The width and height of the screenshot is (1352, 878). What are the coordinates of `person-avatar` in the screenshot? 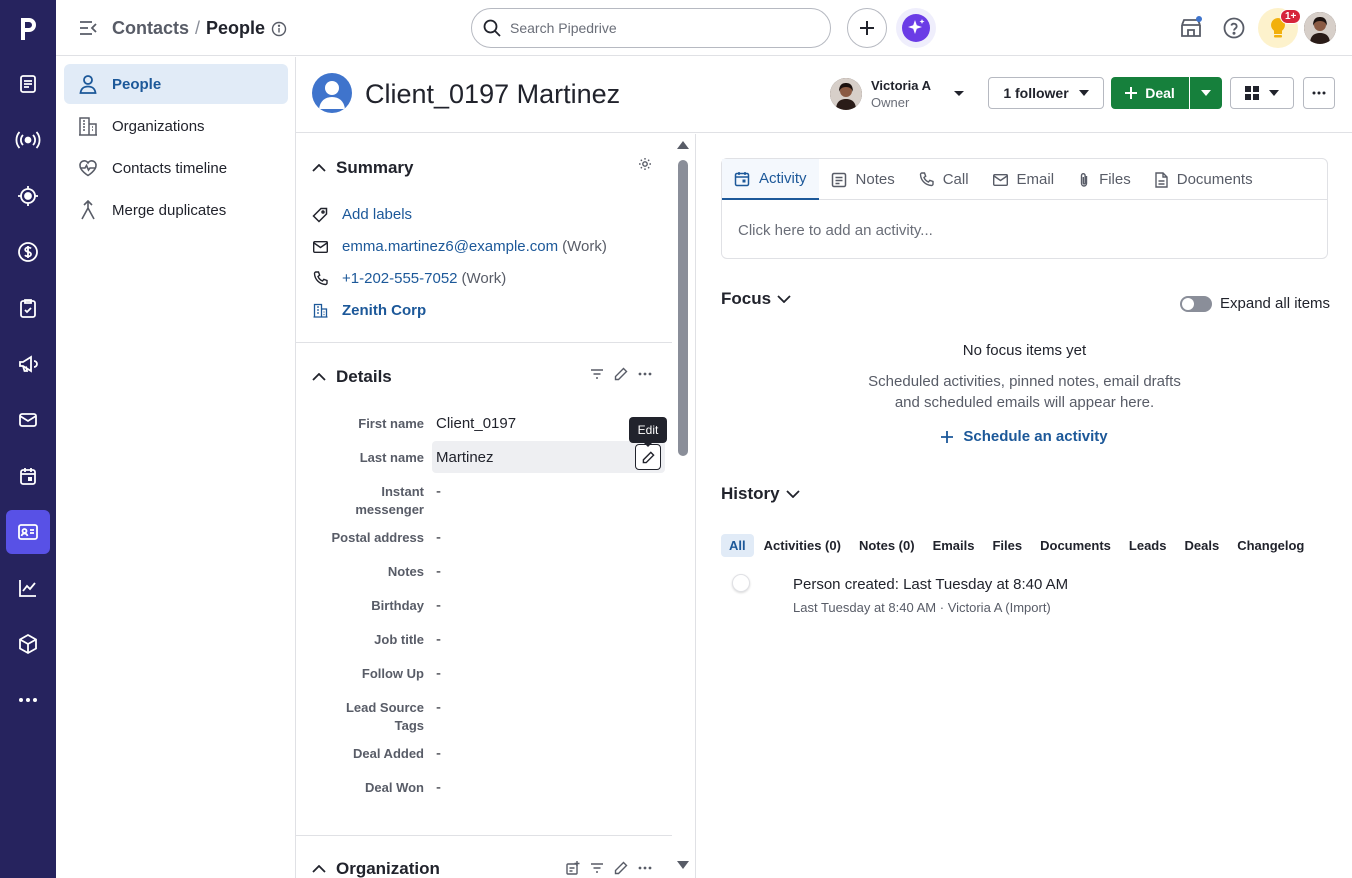 It's located at (332, 93).